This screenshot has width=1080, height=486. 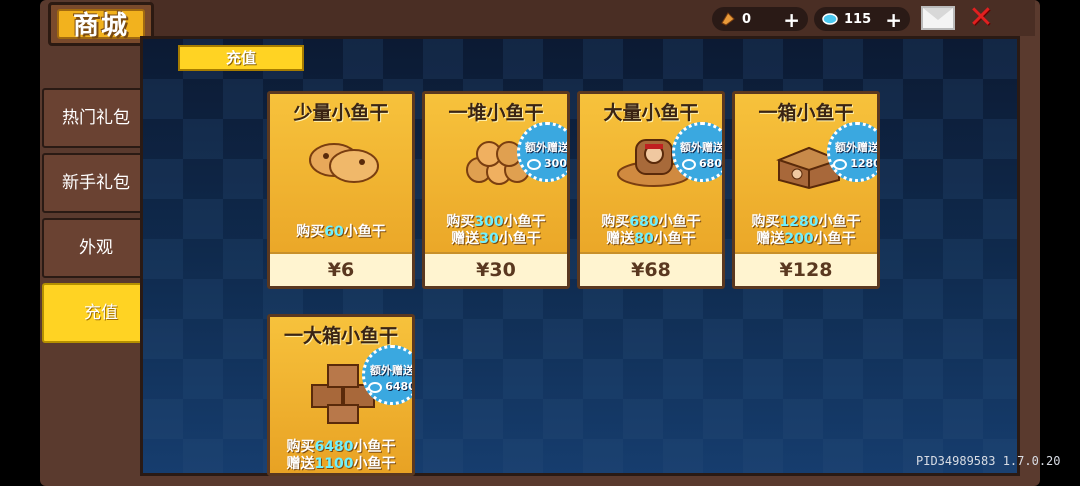 What do you see at coordinates (651, 113) in the screenshot?
I see `product-name: 大量小鱼干` at bounding box center [651, 113].